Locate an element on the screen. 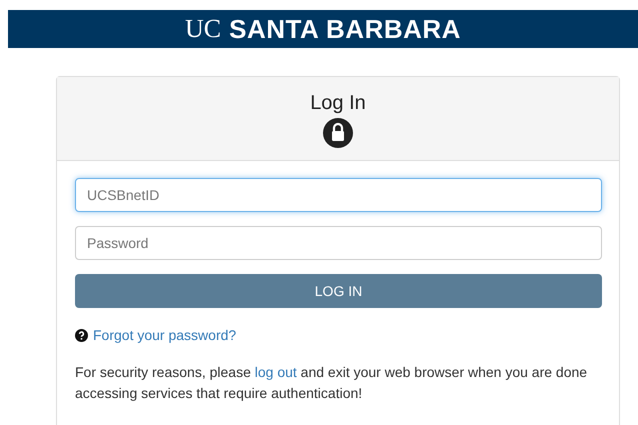  logo-text: UC is located at coordinates (203, 29).